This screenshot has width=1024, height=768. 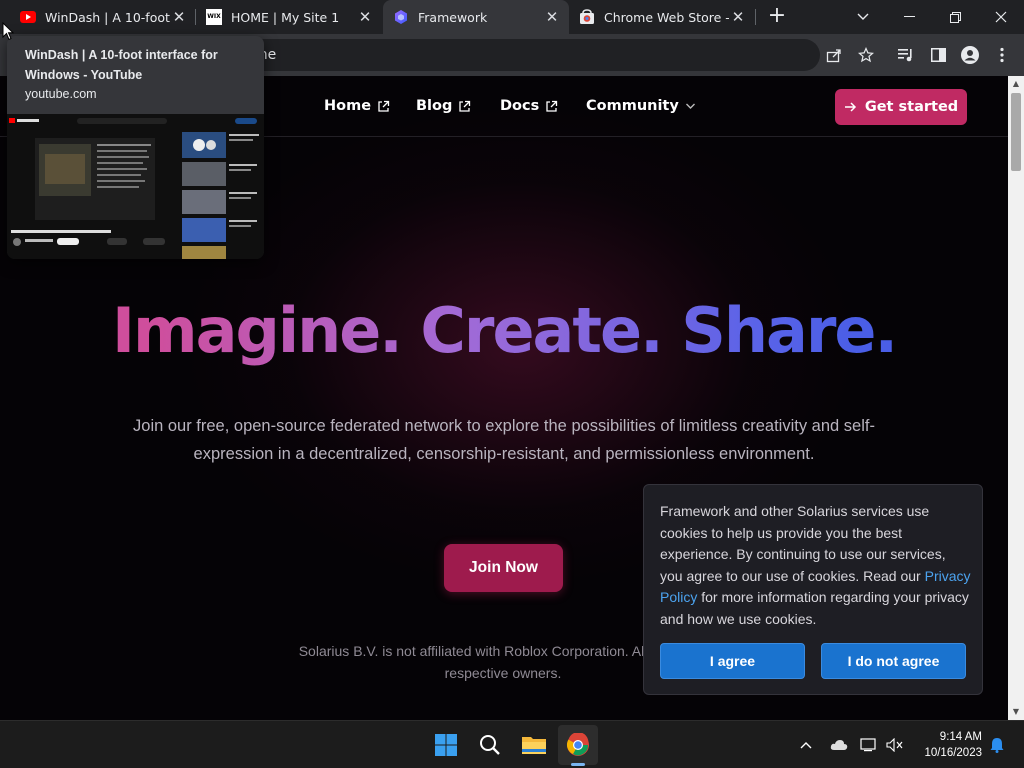 I want to click on youtube-page-preview, so click(x=135, y=186).